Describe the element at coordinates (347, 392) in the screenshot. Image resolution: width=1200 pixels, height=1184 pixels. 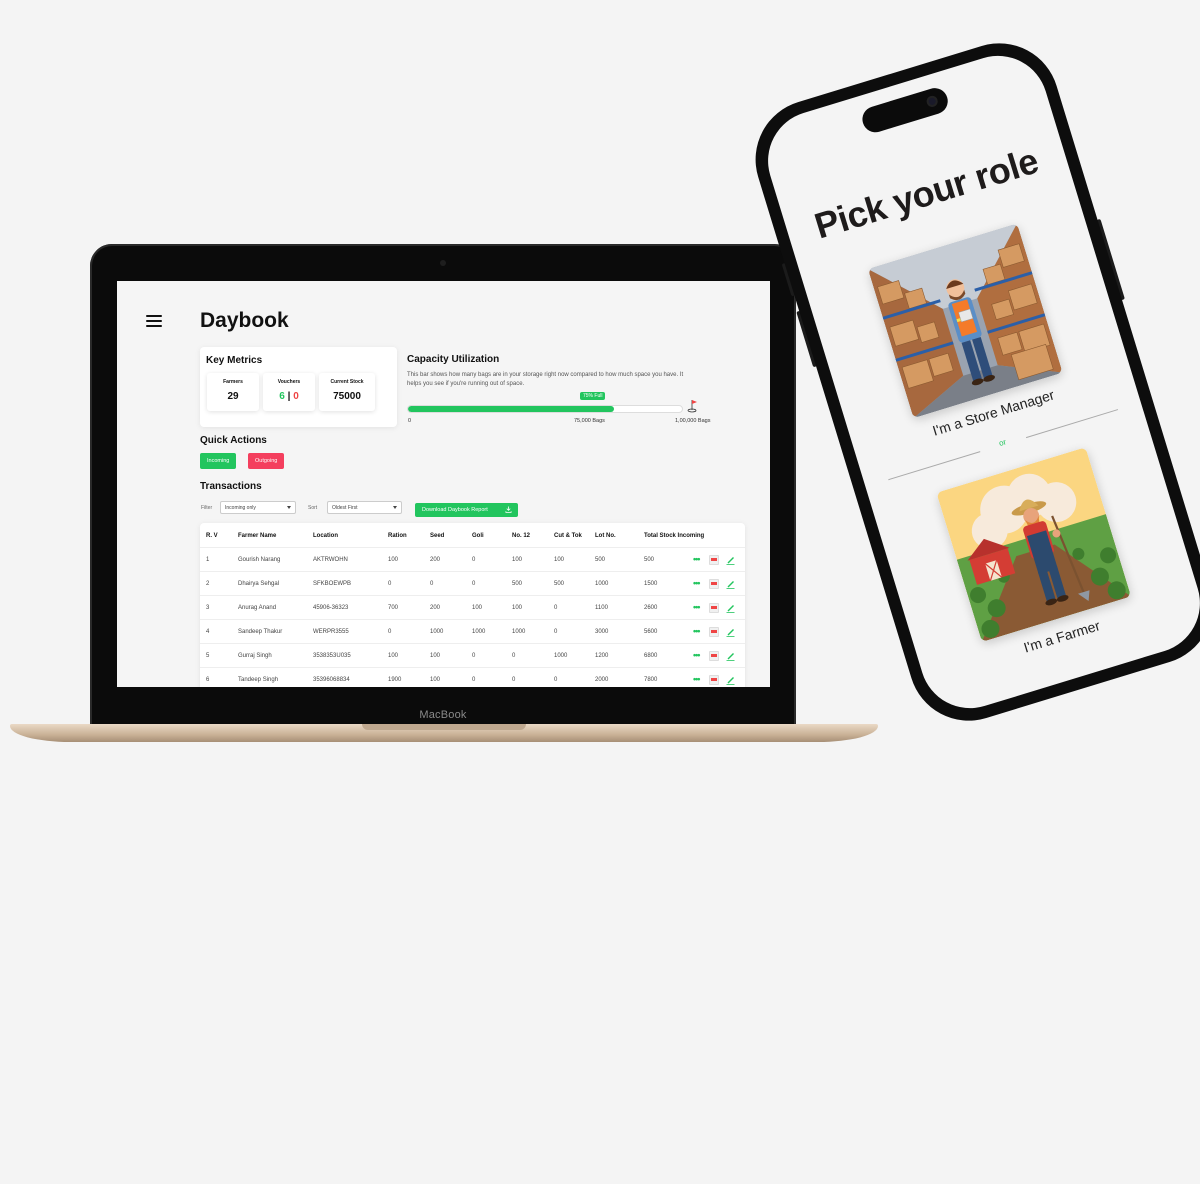
I see `metric-current-stock: Current Stock 75000` at that location.